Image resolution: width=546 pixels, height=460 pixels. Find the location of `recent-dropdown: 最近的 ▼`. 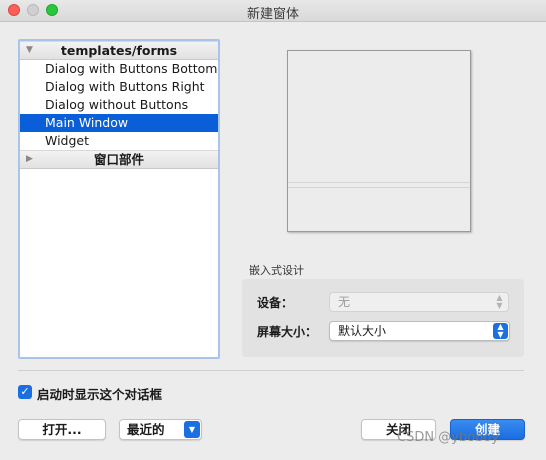

recent-dropdown: 最近的 ▼ is located at coordinates (160, 429).